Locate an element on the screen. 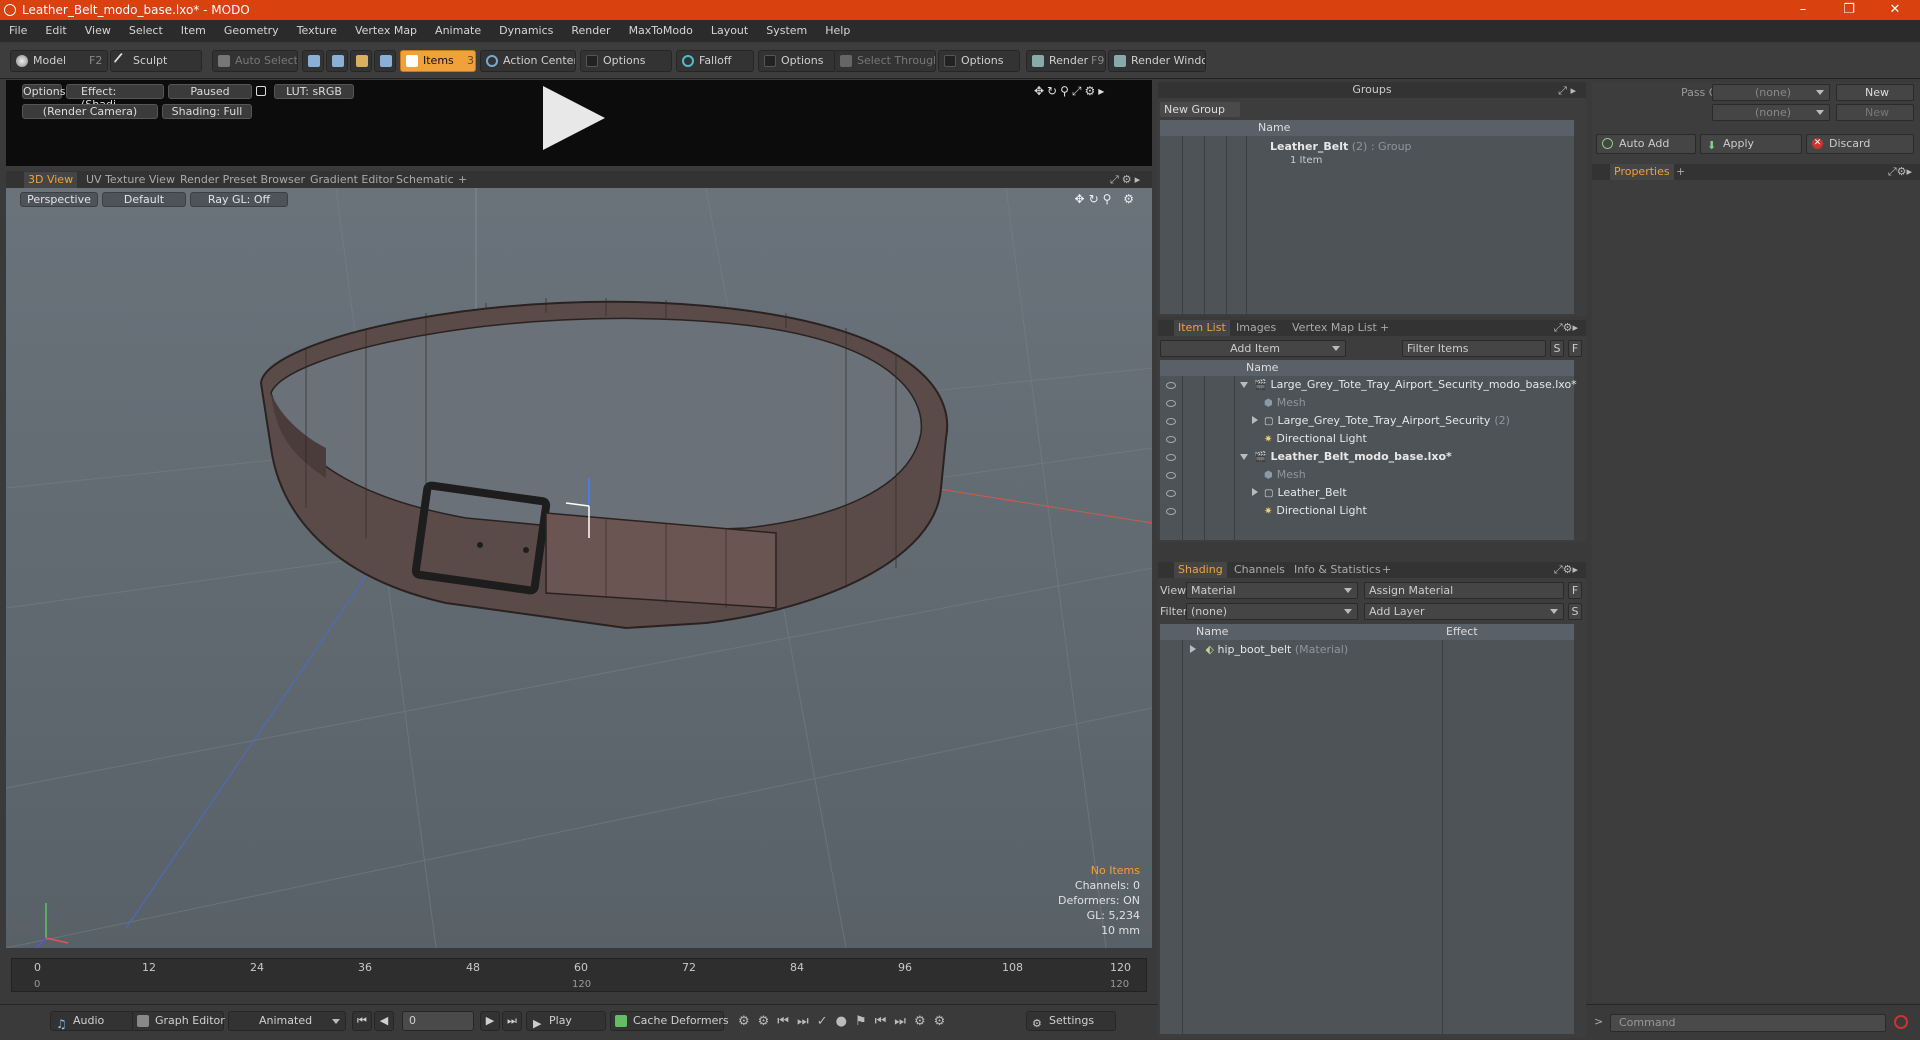  raygl-toggle: Ray GL: Off is located at coordinates (239, 199).